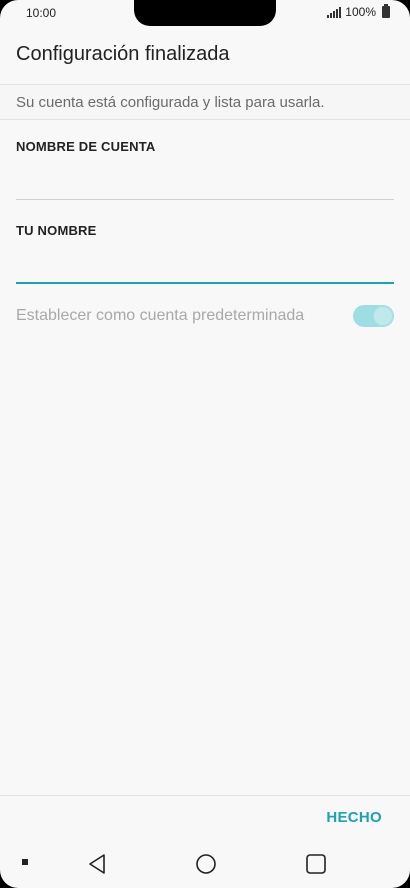 Image resolution: width=410 pixels, height=888 pixels. Describe the element at coordinates (205, 818) in the screenshot. I see `bottom-action-bar: HECHO` at that location.